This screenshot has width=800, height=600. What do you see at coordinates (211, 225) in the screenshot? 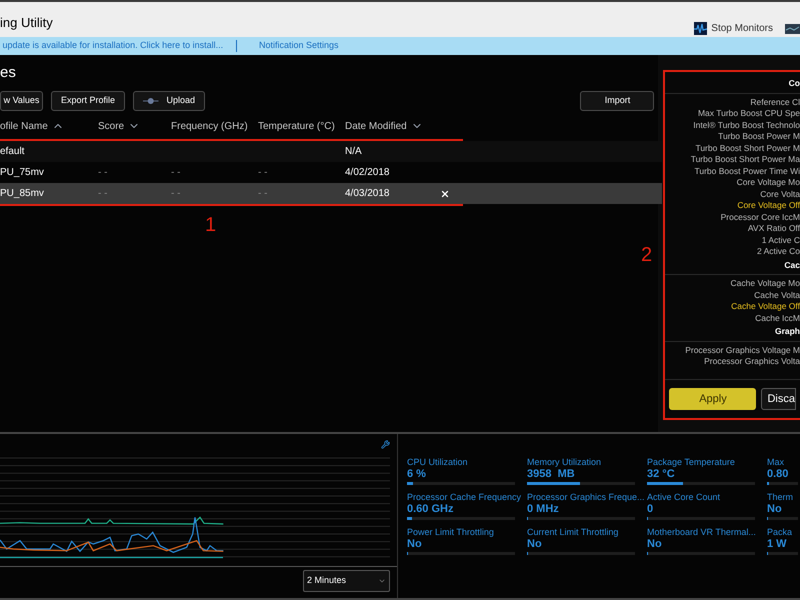
I see `annotation-label: 1` at bounding box center [211, 225].